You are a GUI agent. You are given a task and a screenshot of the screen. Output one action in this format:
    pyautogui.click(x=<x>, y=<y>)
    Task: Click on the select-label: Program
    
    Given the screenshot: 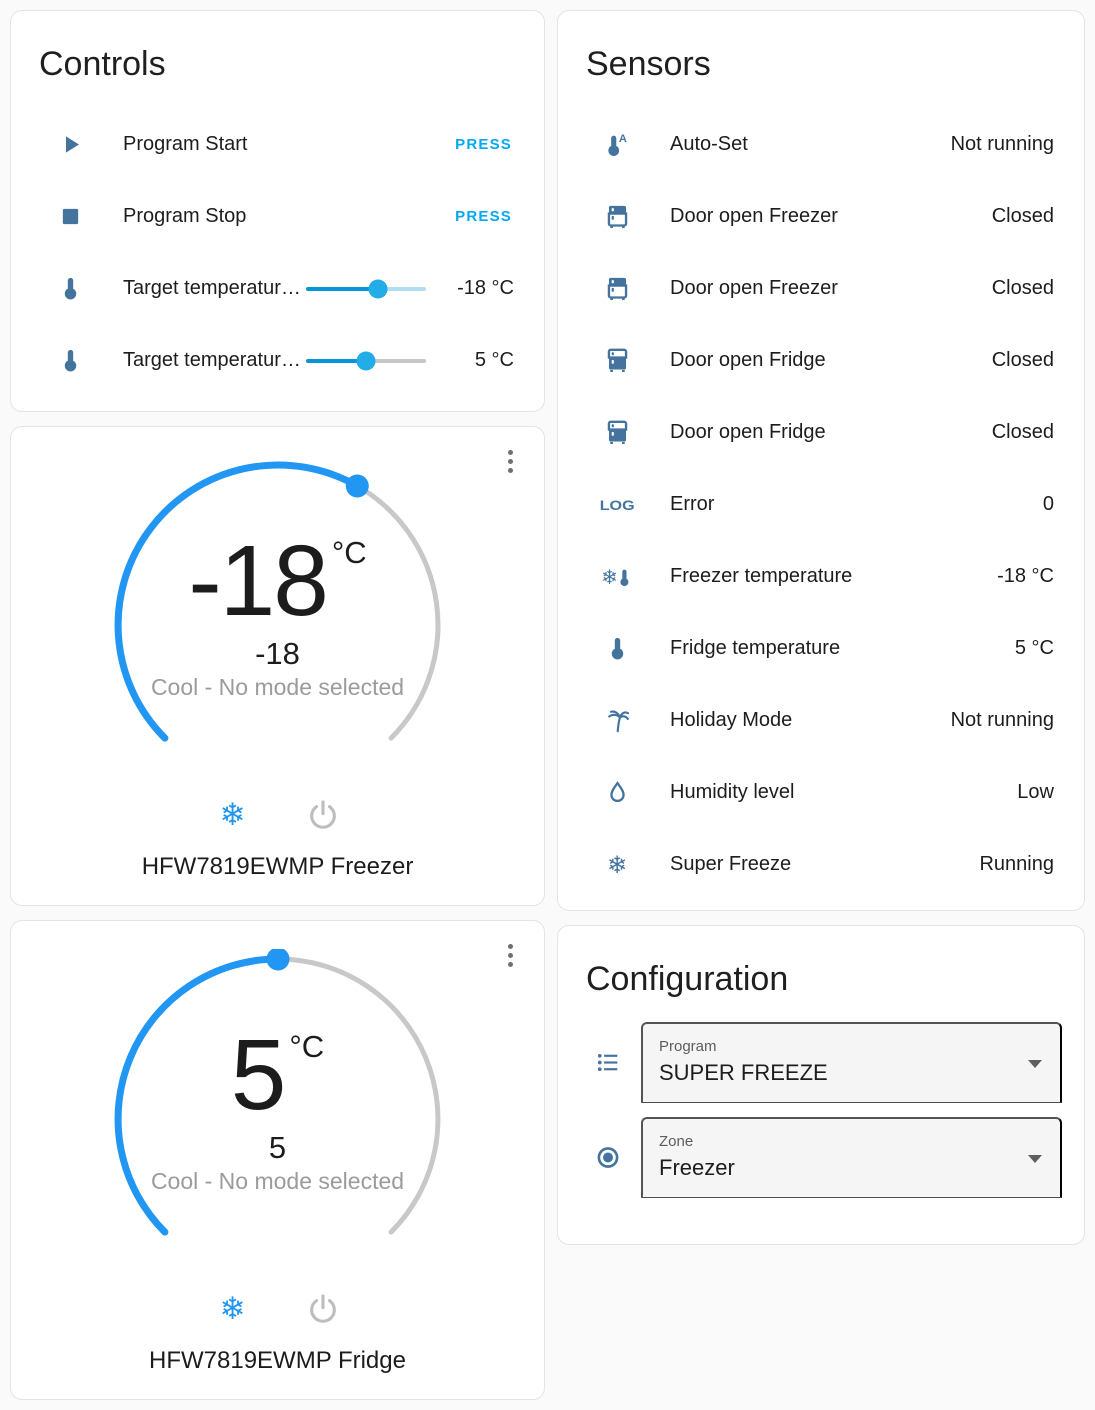 What is the action you would take?
    pyautogui.click(x=688, y=1046)
    